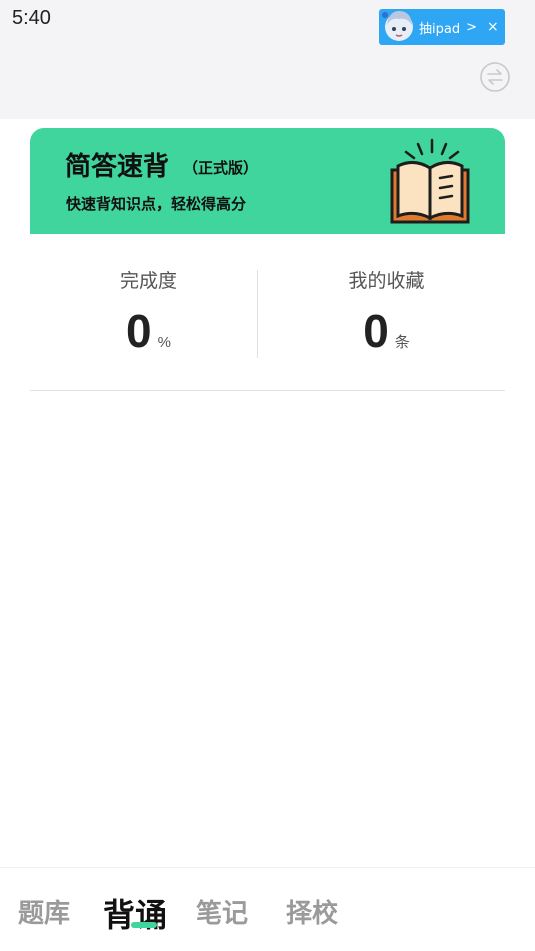  I want to click on switch-icon, so click(495, 77).